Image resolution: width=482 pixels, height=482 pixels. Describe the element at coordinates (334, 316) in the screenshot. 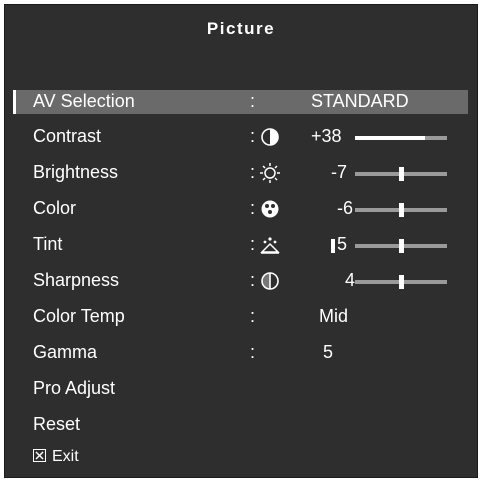

I see `color-temp-value: Mid` at that location.